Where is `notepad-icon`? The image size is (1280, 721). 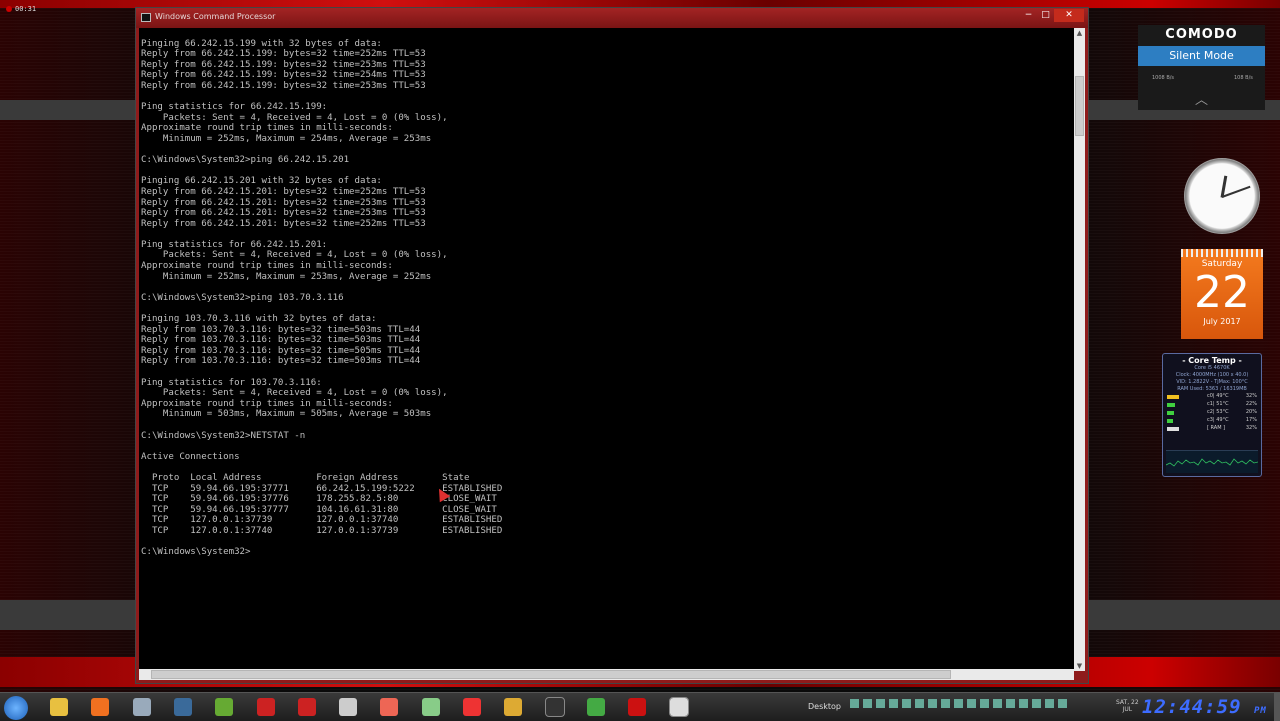
notepad-icon is located at coordinates (430, 707).